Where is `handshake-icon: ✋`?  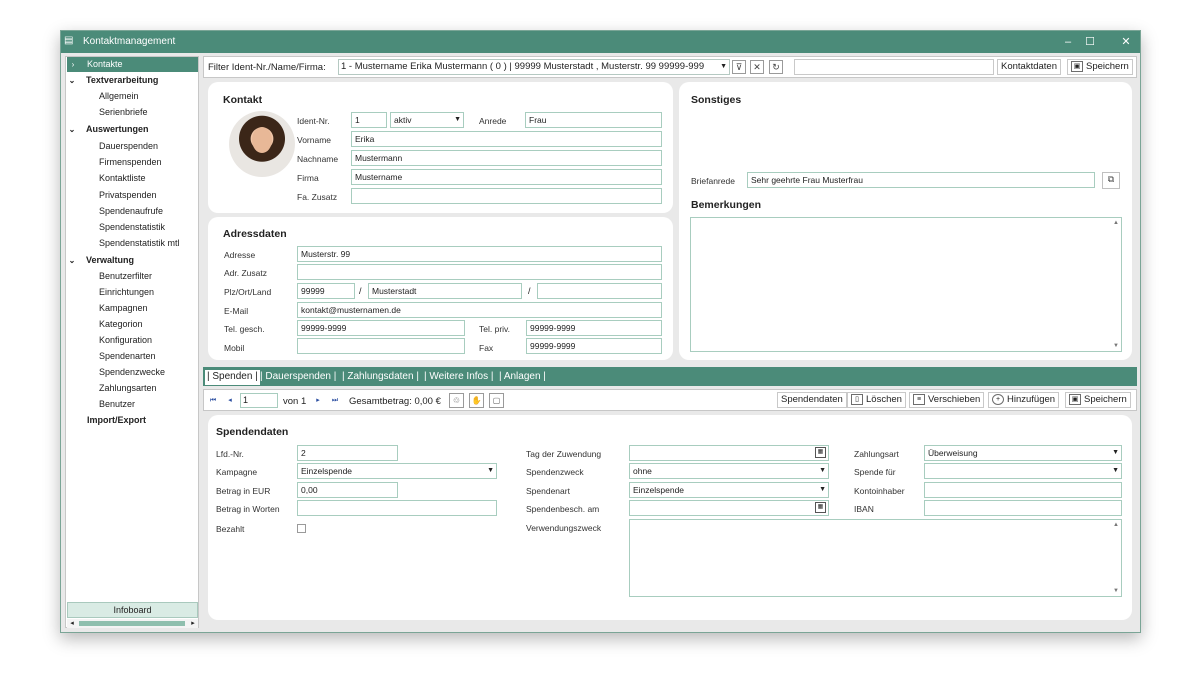 handshake-icon: ✋ is located at coordinates (476, 400).